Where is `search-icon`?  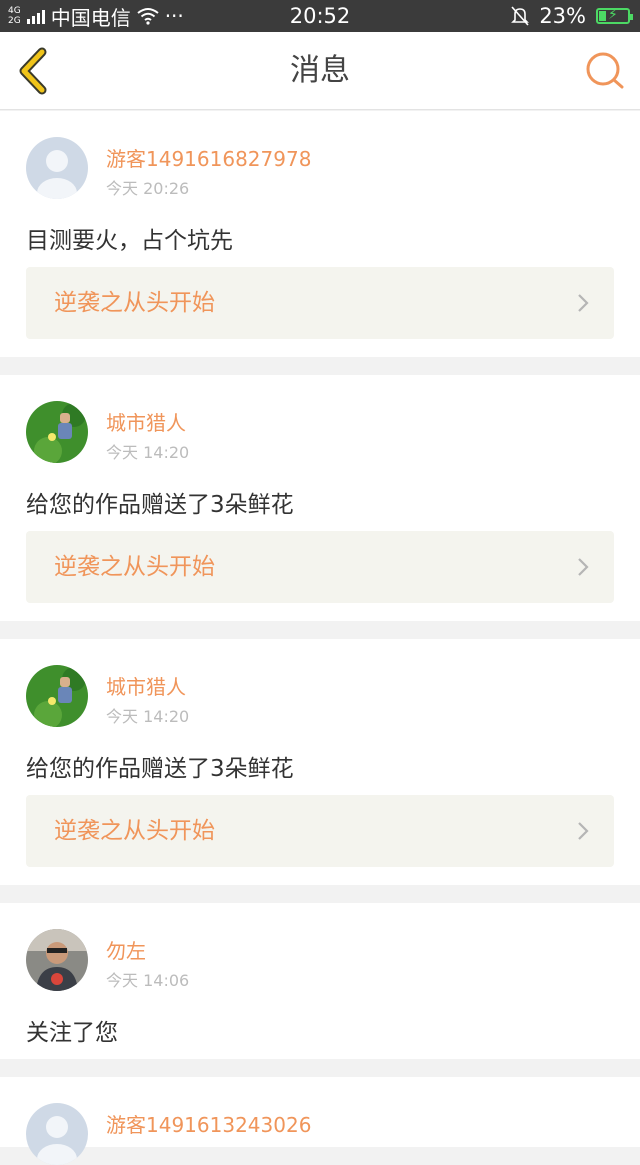
search-icon is located at coordinates (605, 70).